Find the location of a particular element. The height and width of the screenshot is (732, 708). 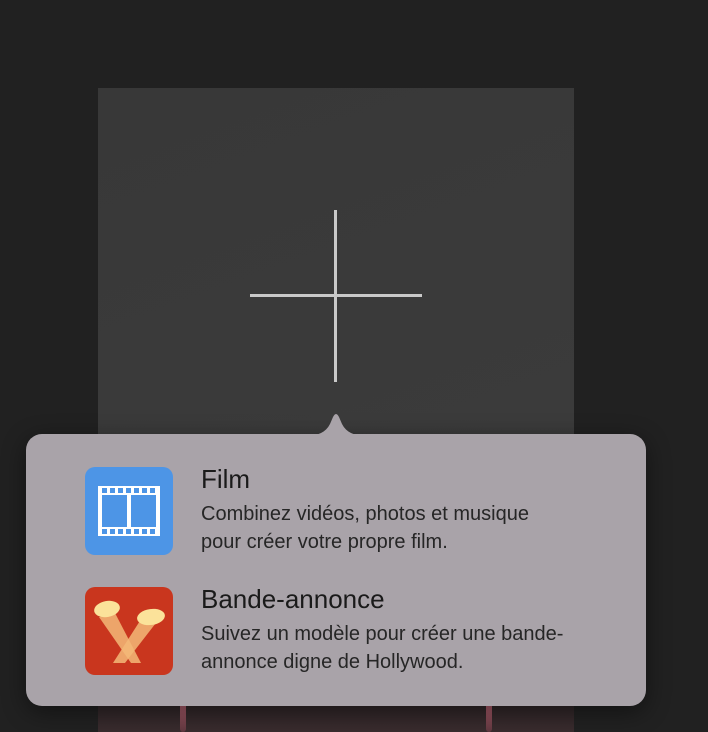

plus-icon is located at coordinates (336, 296).